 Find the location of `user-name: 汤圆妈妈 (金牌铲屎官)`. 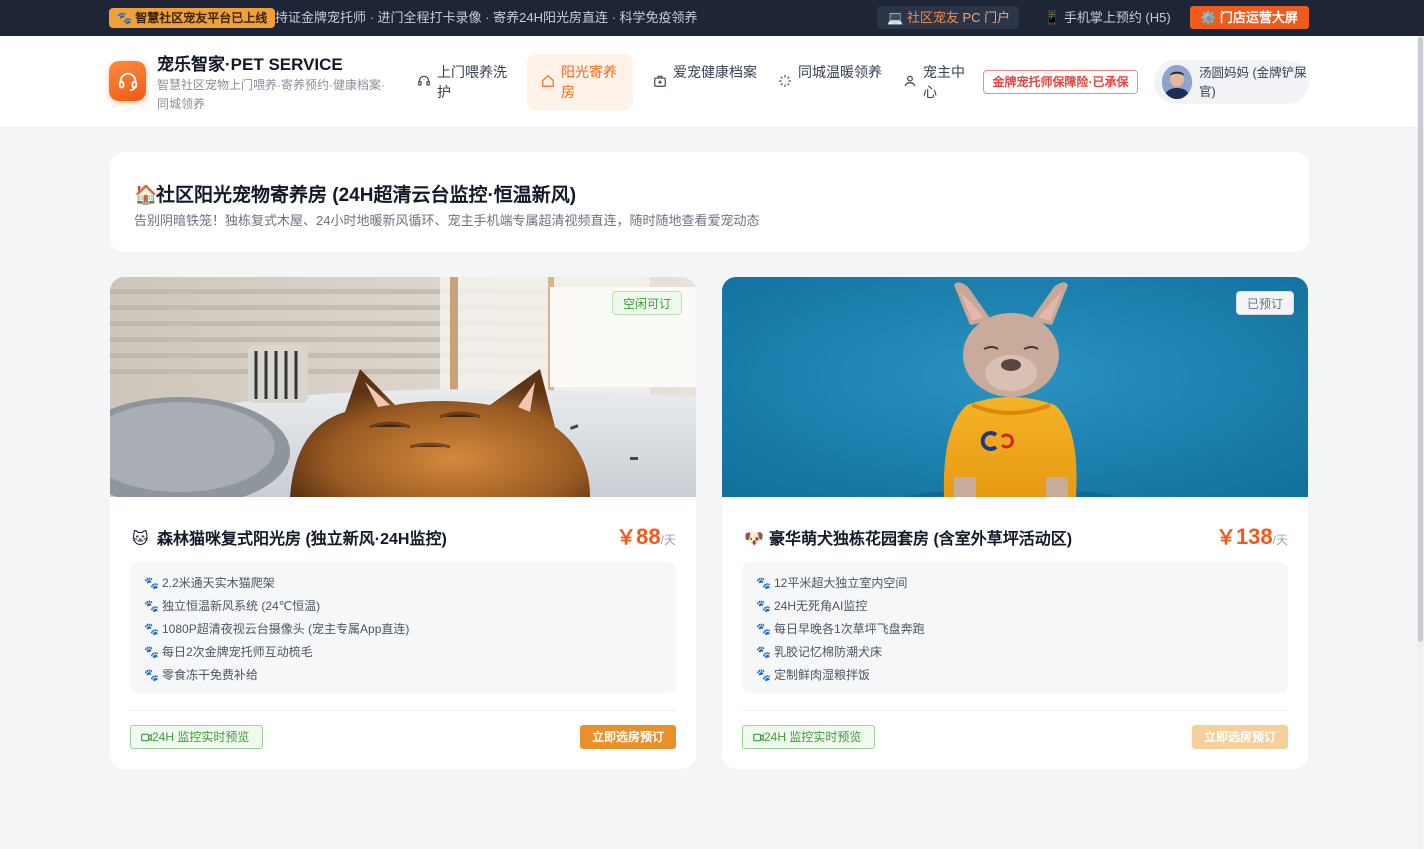

user-name: 汤圆妈妈 (金牌铲屎官) is located at coordinates (1253, 82).